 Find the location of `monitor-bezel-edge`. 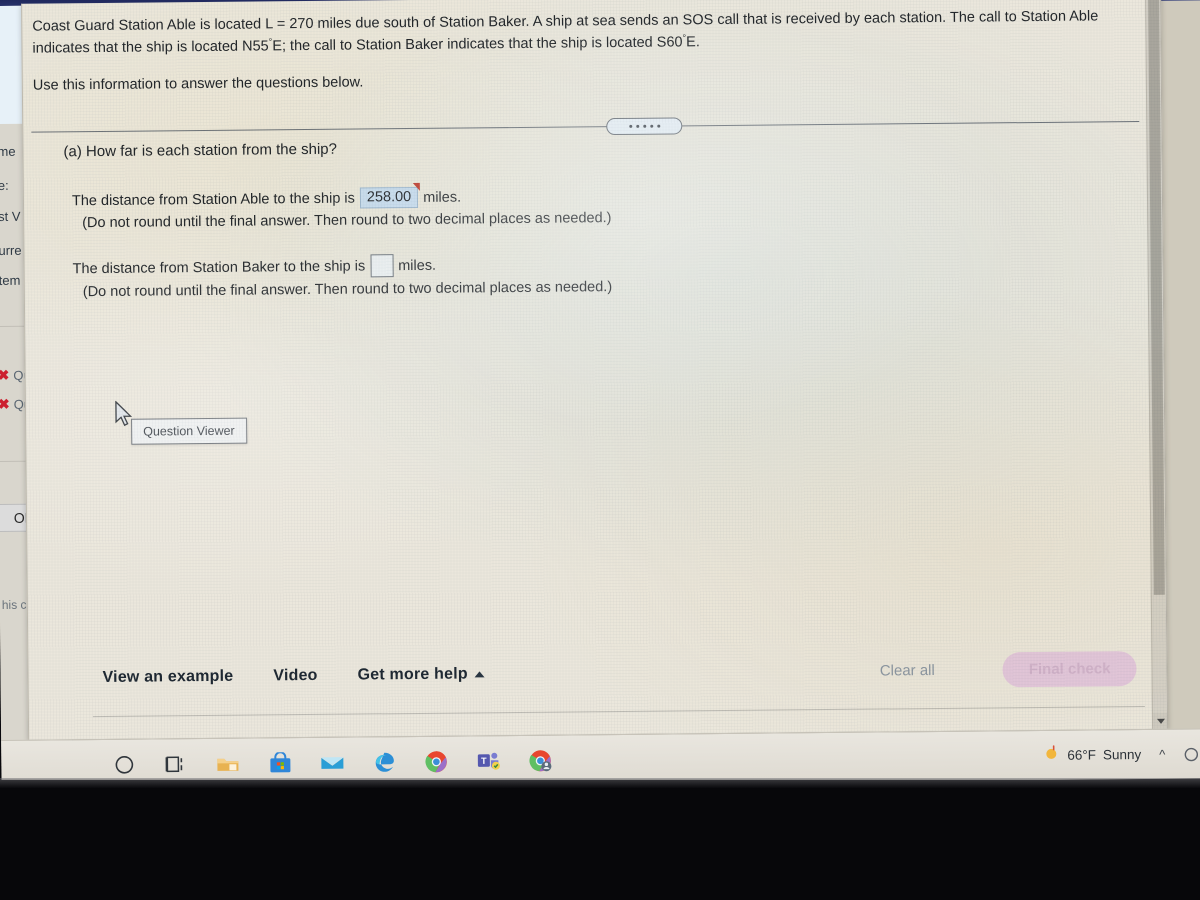

monitor-bezel-edge is located at coordinates (600, 783).